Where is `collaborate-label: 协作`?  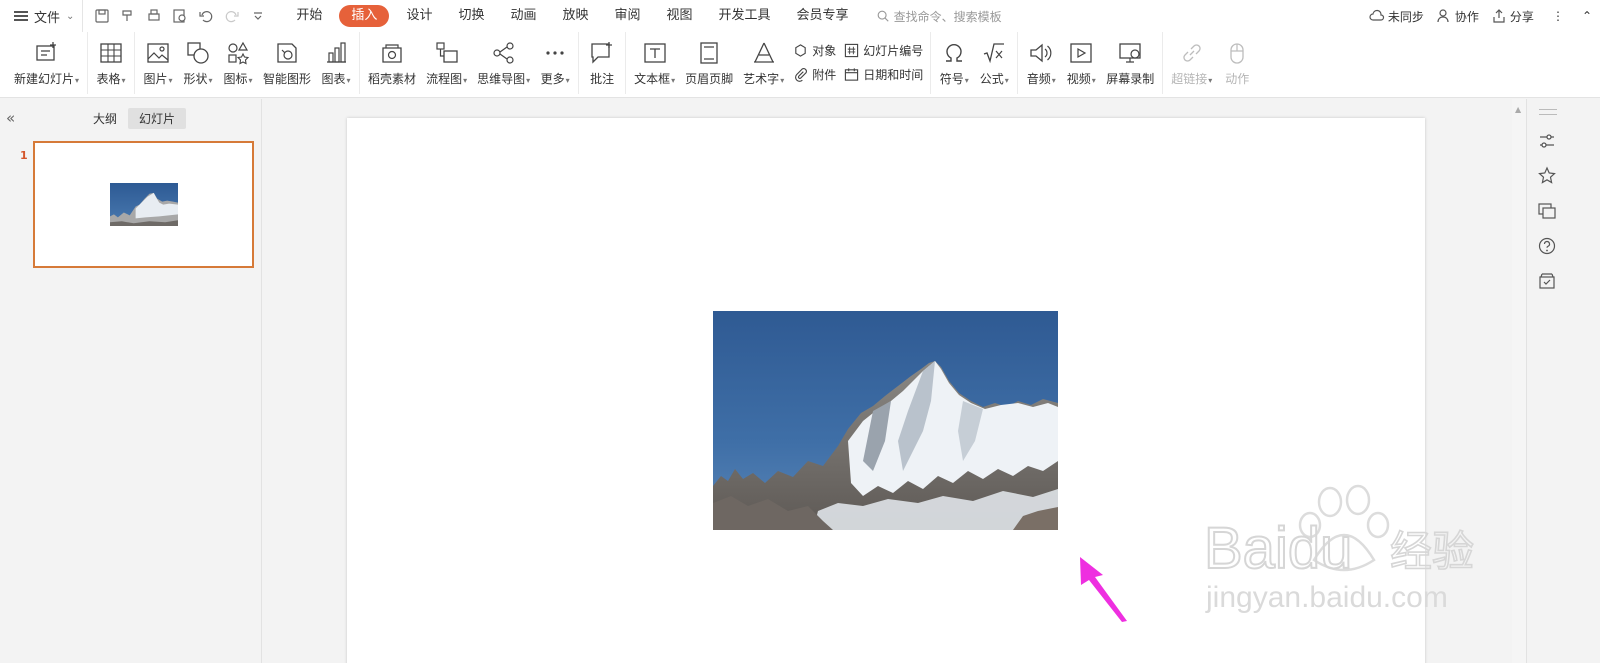 collaborate-label: 协作 is located at coordinates (1466, 16).